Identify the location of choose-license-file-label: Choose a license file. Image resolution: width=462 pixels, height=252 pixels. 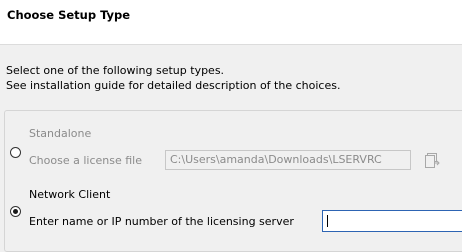
(85, 160).